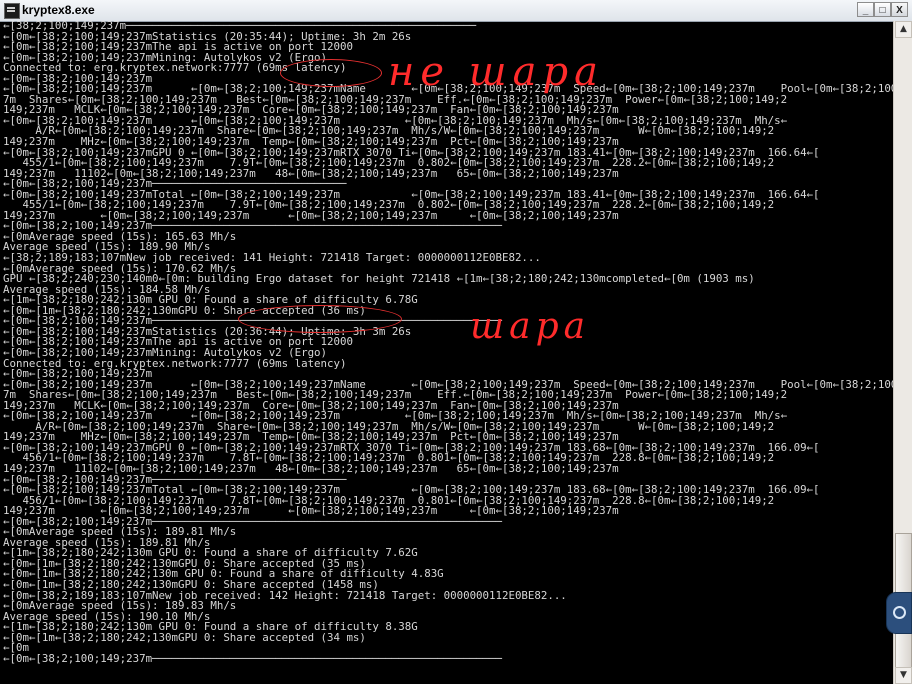  Describe the element at coordinates (530, 326) in the screenshot. I see `handwritten-note-share: шара` at that location.